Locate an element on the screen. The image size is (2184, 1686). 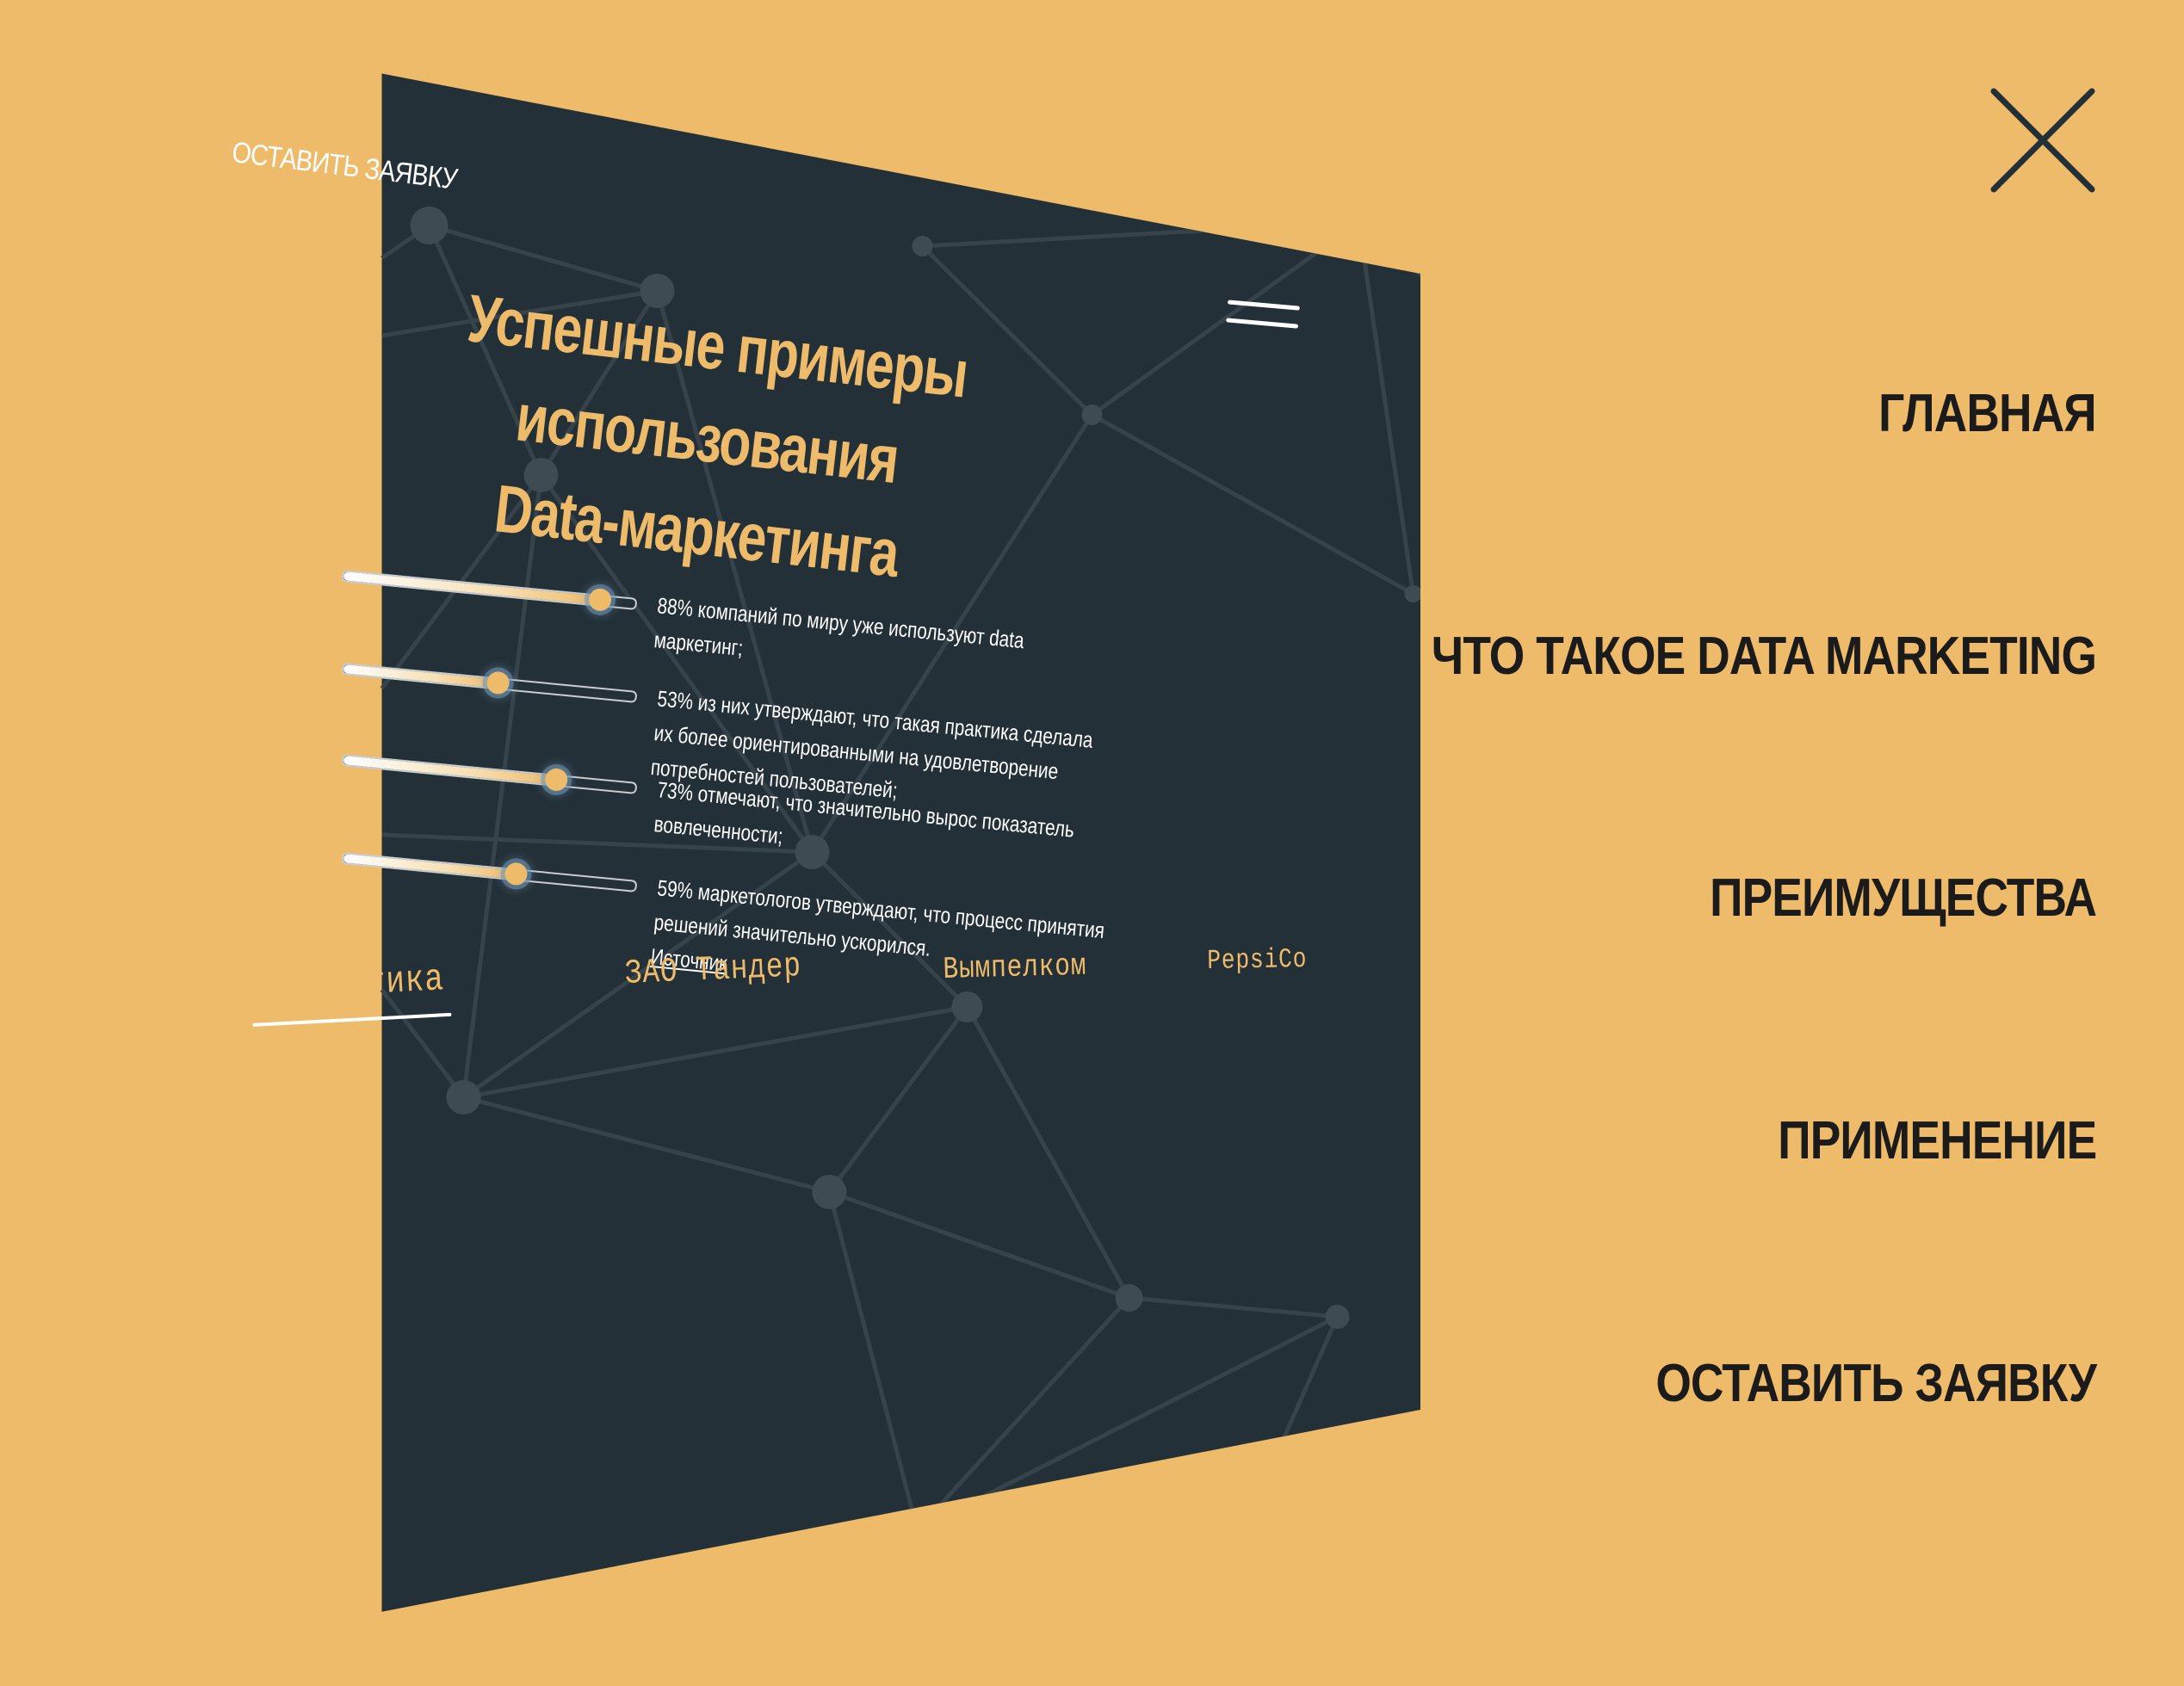
menu-item-what-is-data-marketing: ЧТО ТАКОЕ DATA MARKETING is located at coordinates (1765, 656).